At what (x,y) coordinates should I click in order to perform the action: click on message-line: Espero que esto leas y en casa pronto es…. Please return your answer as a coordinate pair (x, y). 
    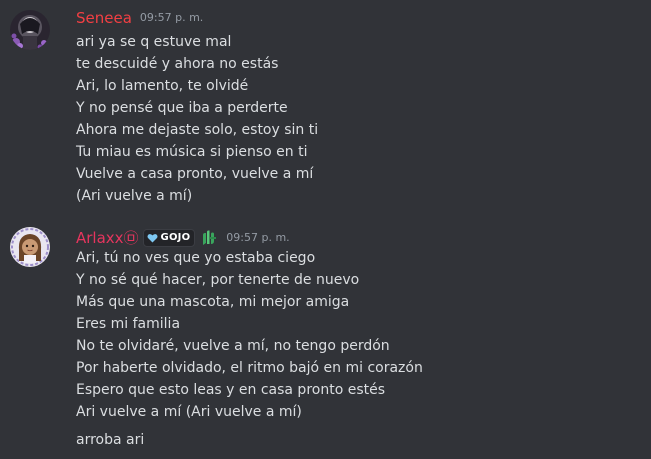
    Looking at the image, I should click on (231, 390).